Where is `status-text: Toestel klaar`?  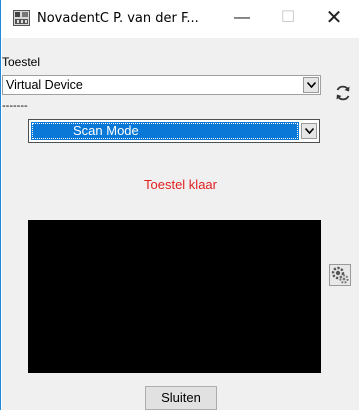
status-text: Toestel klaar is located at coordinates (180, 184).